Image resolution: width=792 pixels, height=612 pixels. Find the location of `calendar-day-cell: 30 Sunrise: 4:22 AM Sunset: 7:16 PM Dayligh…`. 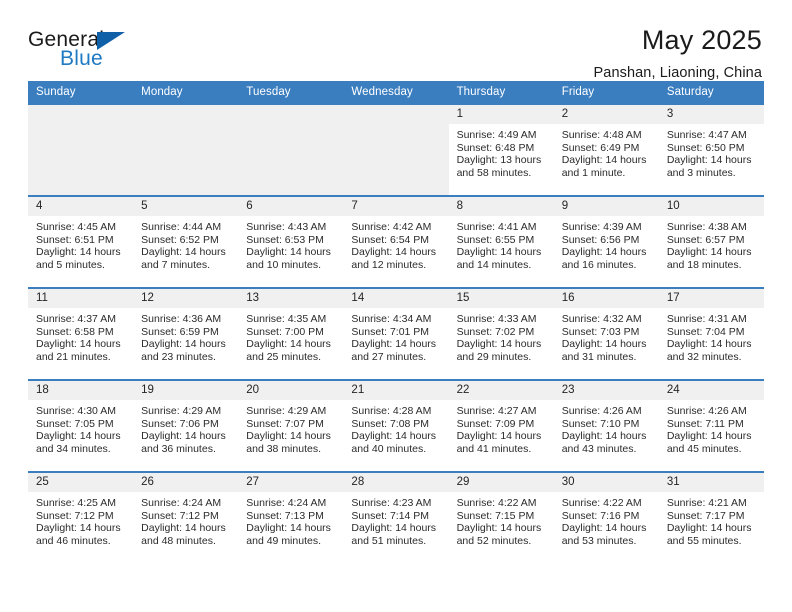

calendar-day-cell: 30 Sunrise: 4:22 AM Sunset: 7:16 PM Dayligh… is located at coordinates (606, 517).